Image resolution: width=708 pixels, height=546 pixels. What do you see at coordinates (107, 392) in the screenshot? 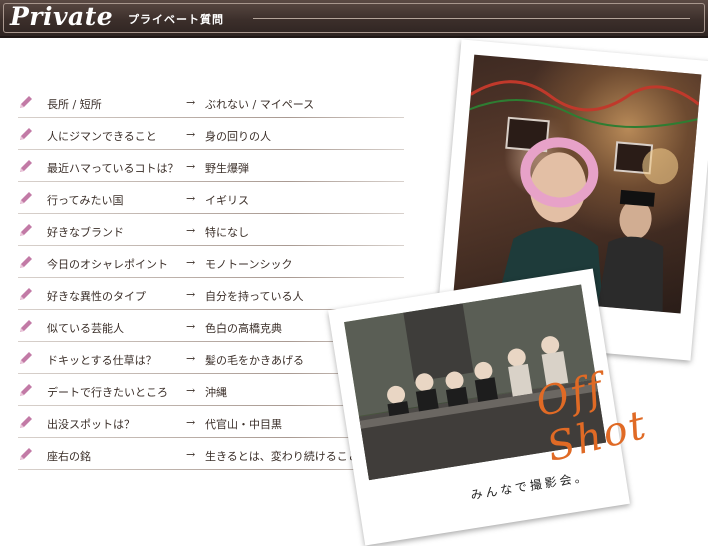
I see `question-text: デートで行きたいところ` at bounding box center [107, 392].